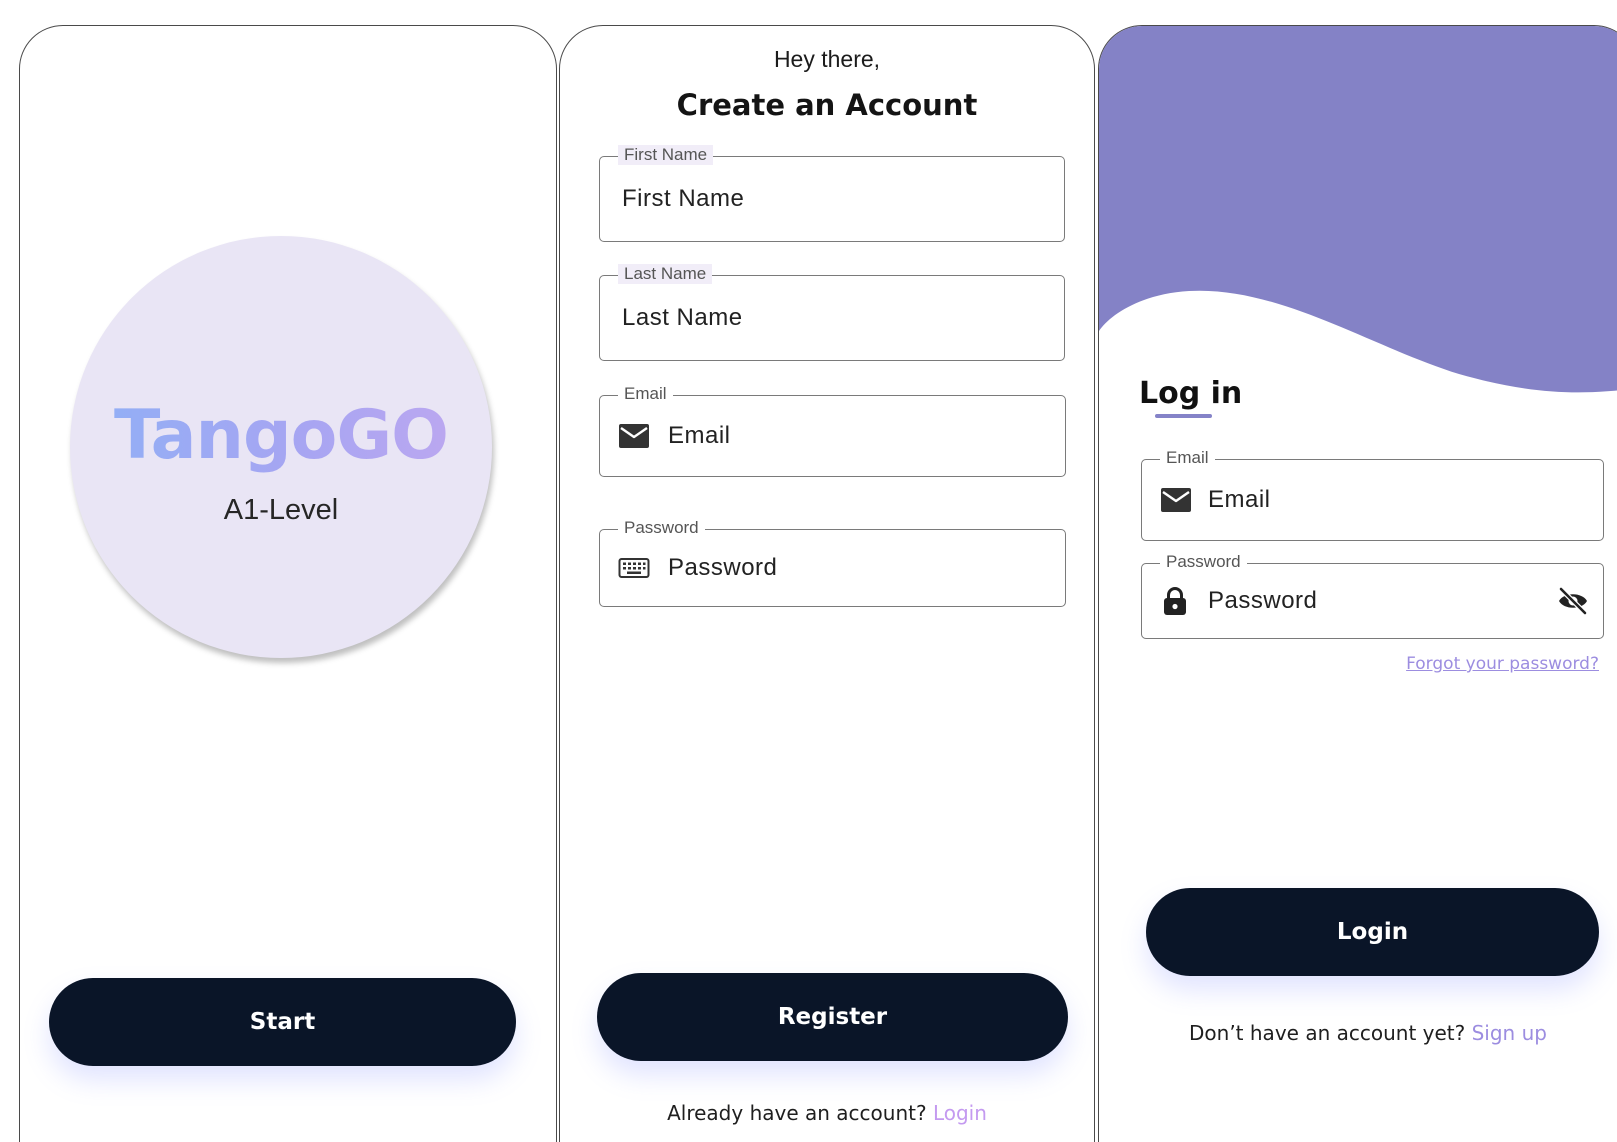 This screenshot has height=1142, width=1617. Describe the element at coordinates (797, 1113) in the screenshot. I see `login-prompt-text: Already have an account?` at that location.